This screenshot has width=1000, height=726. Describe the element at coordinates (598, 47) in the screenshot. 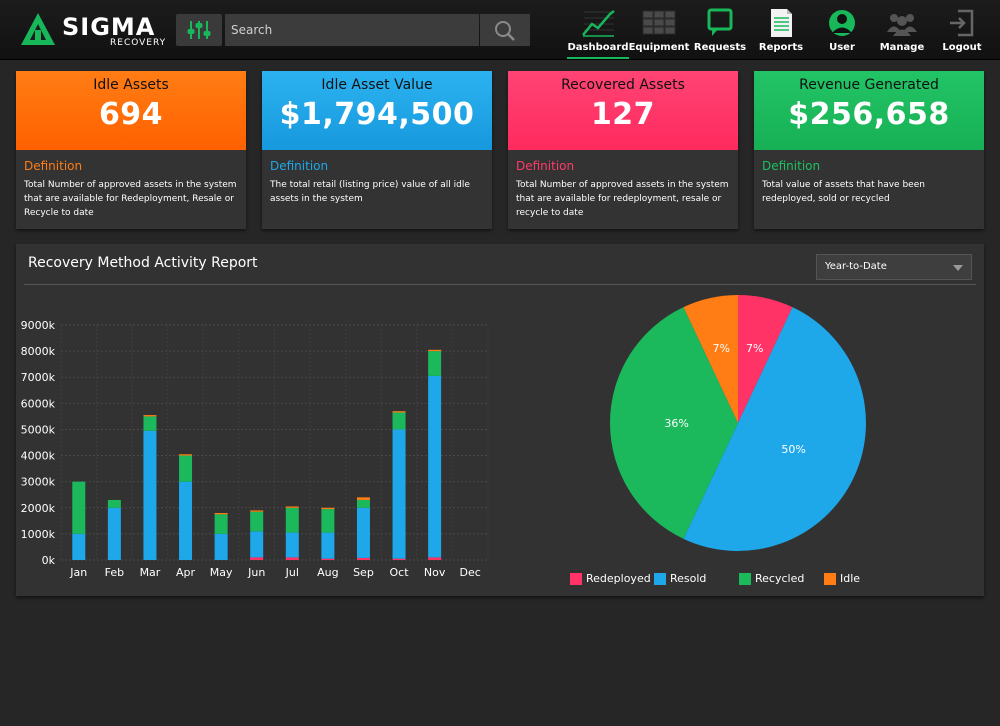

I see `nav-label: Dashboard` at that location.